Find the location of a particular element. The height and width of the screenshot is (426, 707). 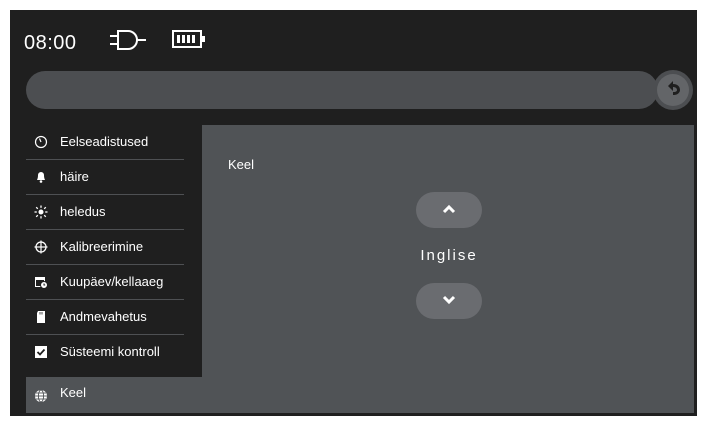

sidebar-item-label: Andmevahetus is located at coordinates (103, 316).